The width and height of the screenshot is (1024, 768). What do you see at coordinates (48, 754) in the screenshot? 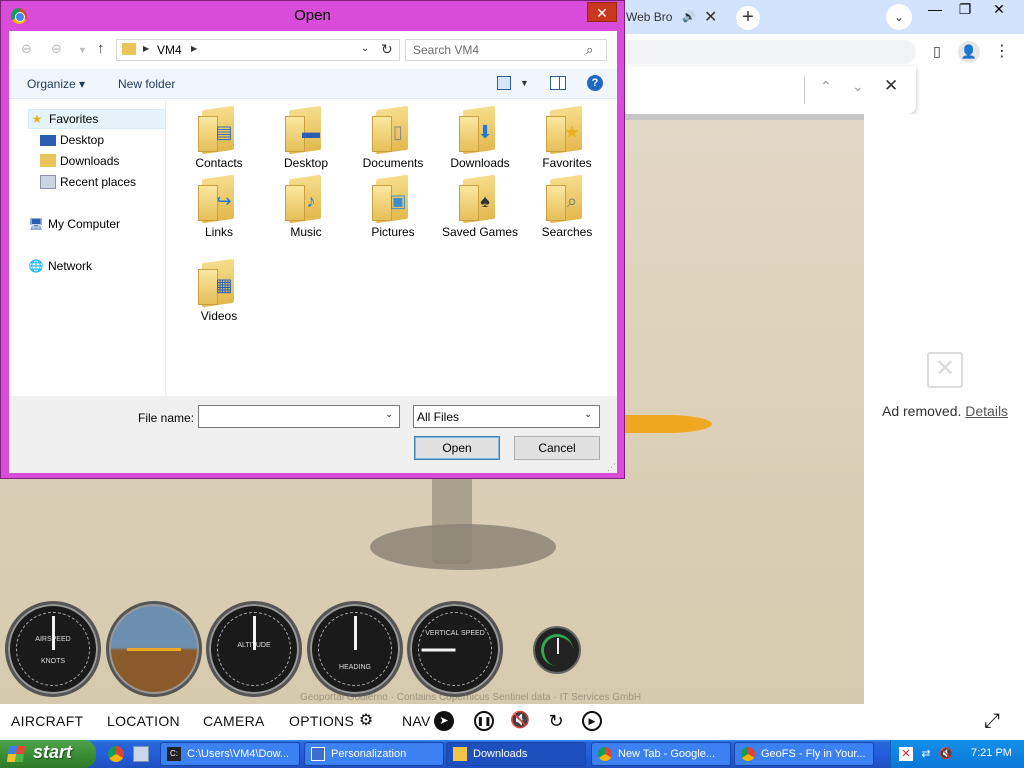
I see `start-button: start` at bounding box center [48, 754].